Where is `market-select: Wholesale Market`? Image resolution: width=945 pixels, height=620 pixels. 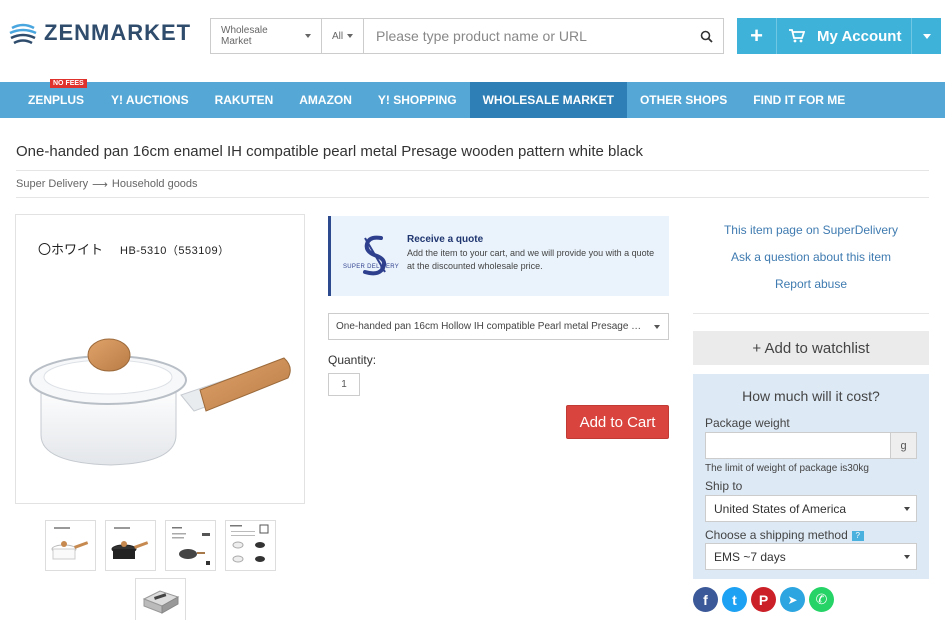 market-select: Wholesale Market is located at coordinates (266, 36).